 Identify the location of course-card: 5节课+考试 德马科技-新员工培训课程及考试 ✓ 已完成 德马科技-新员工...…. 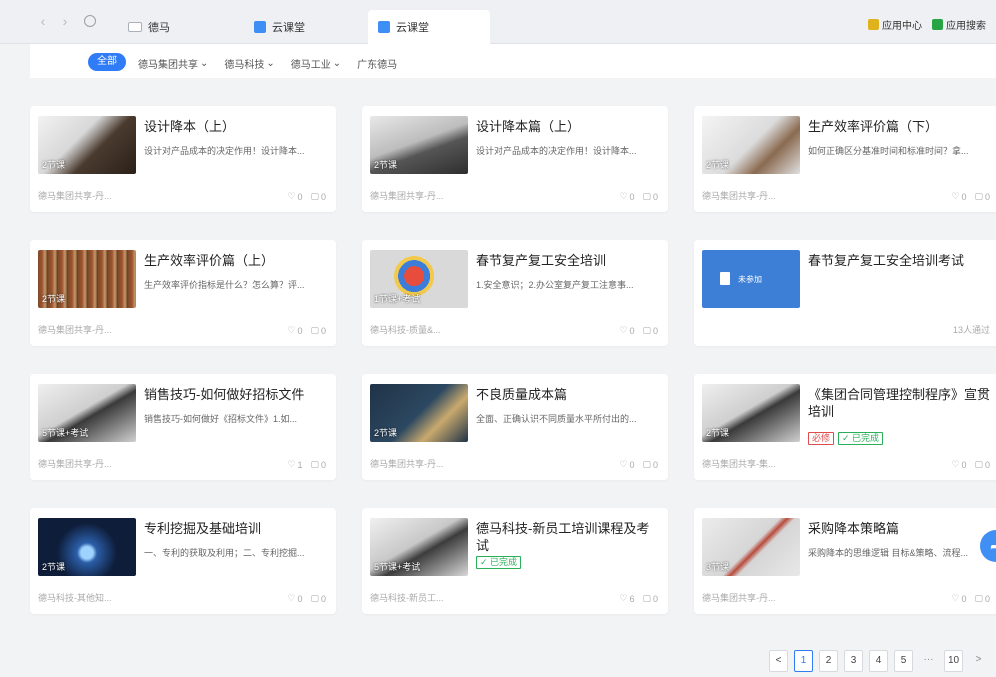
(515, 561).